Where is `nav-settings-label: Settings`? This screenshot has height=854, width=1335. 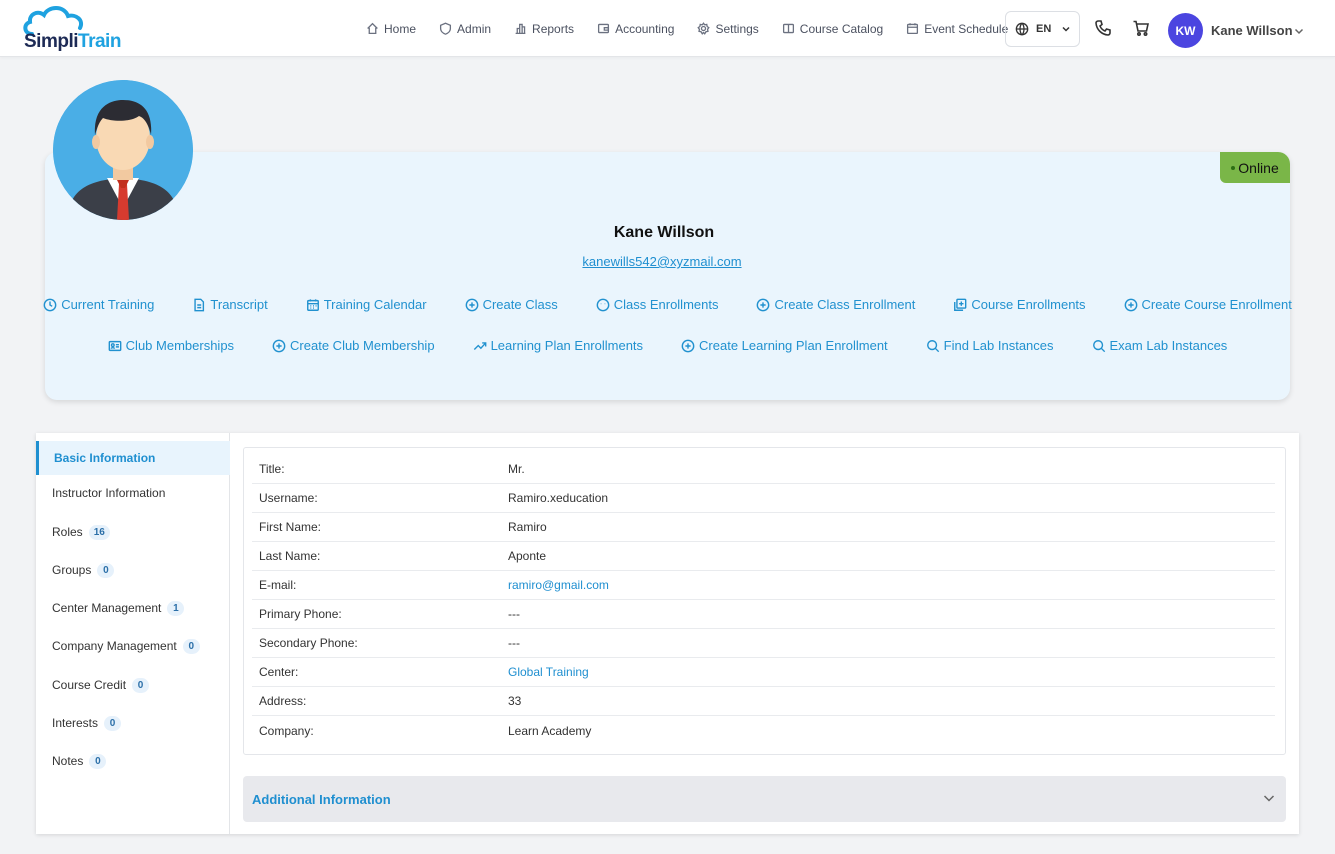 nav-settings-label: Settings is located at coordinates (737, 28).